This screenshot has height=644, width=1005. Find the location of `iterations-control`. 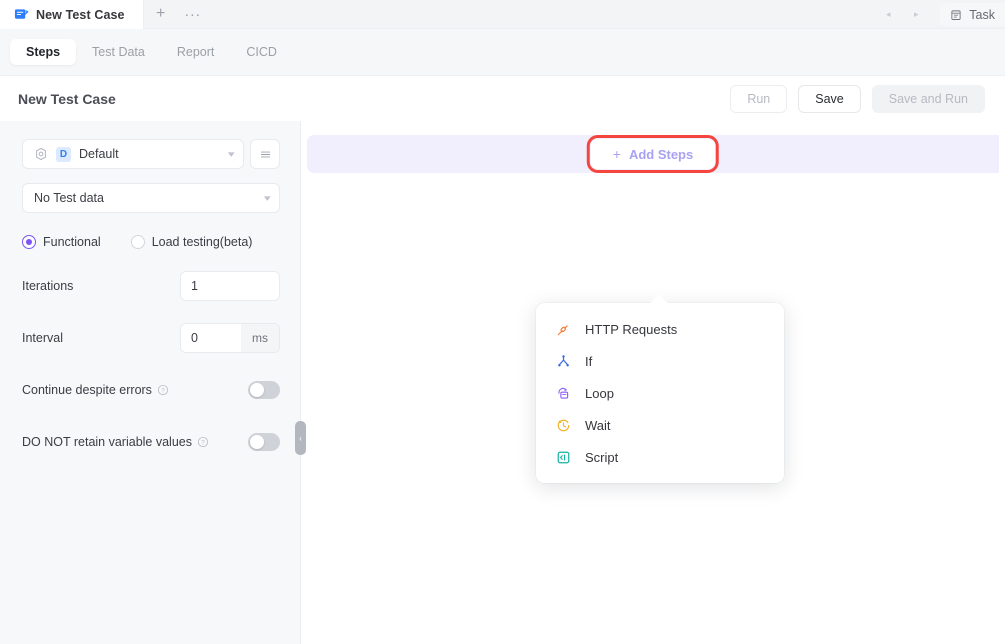

iterations-control is located at coordinates (230, 286).